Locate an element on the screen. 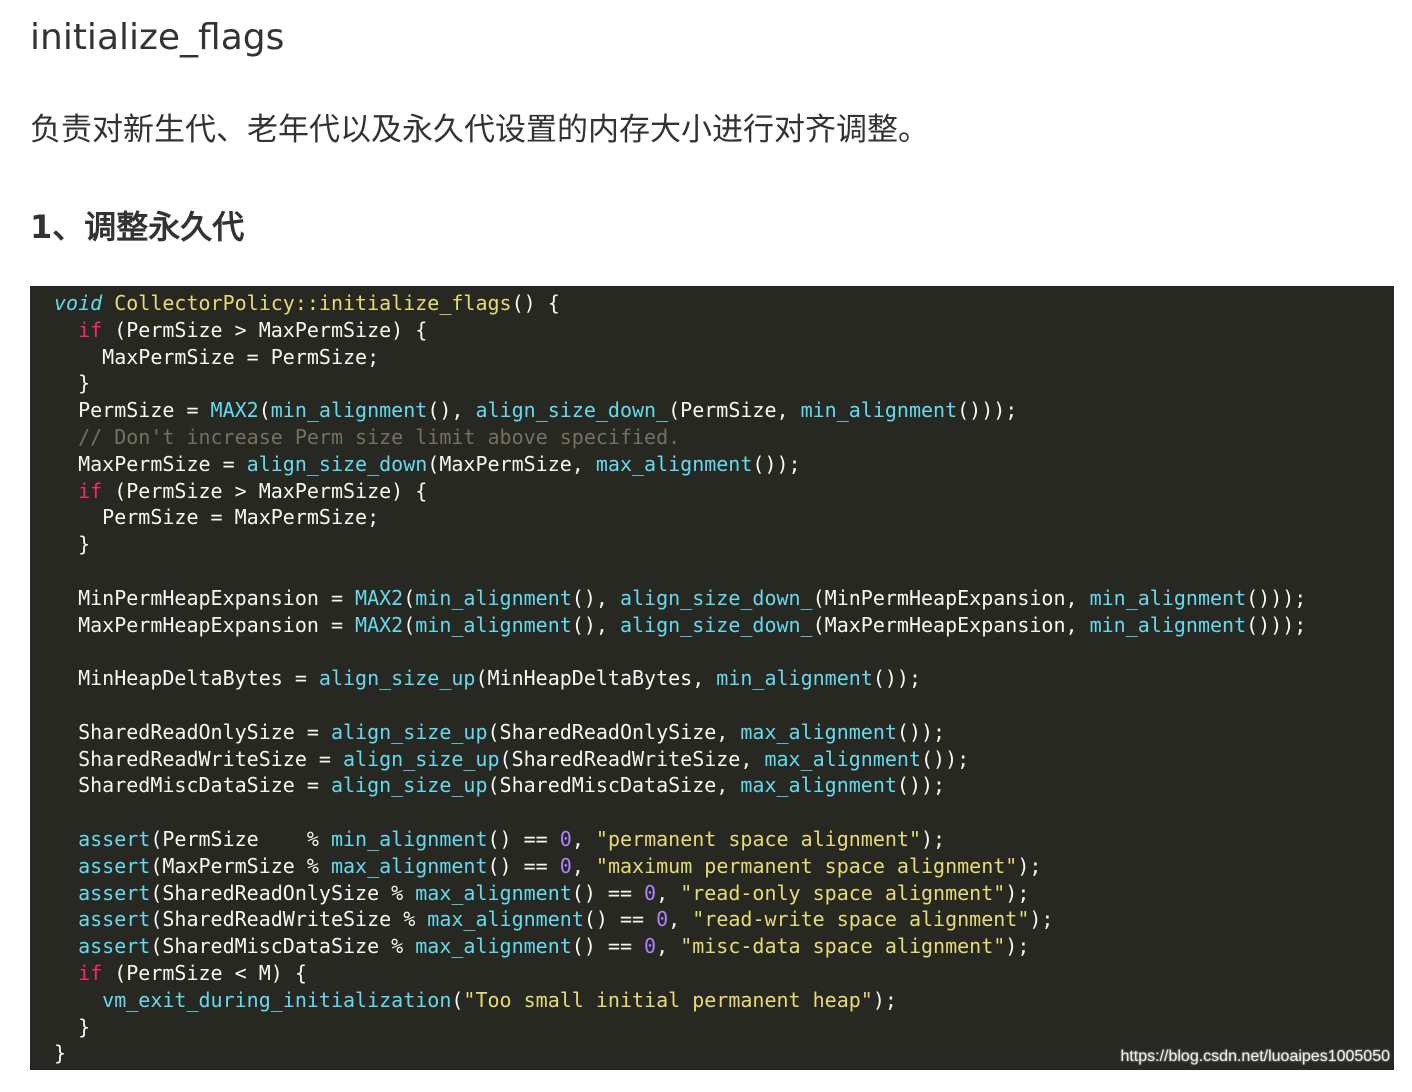  code-line: MaxPermSize = PermSize; is located at coordinates (724, 357).